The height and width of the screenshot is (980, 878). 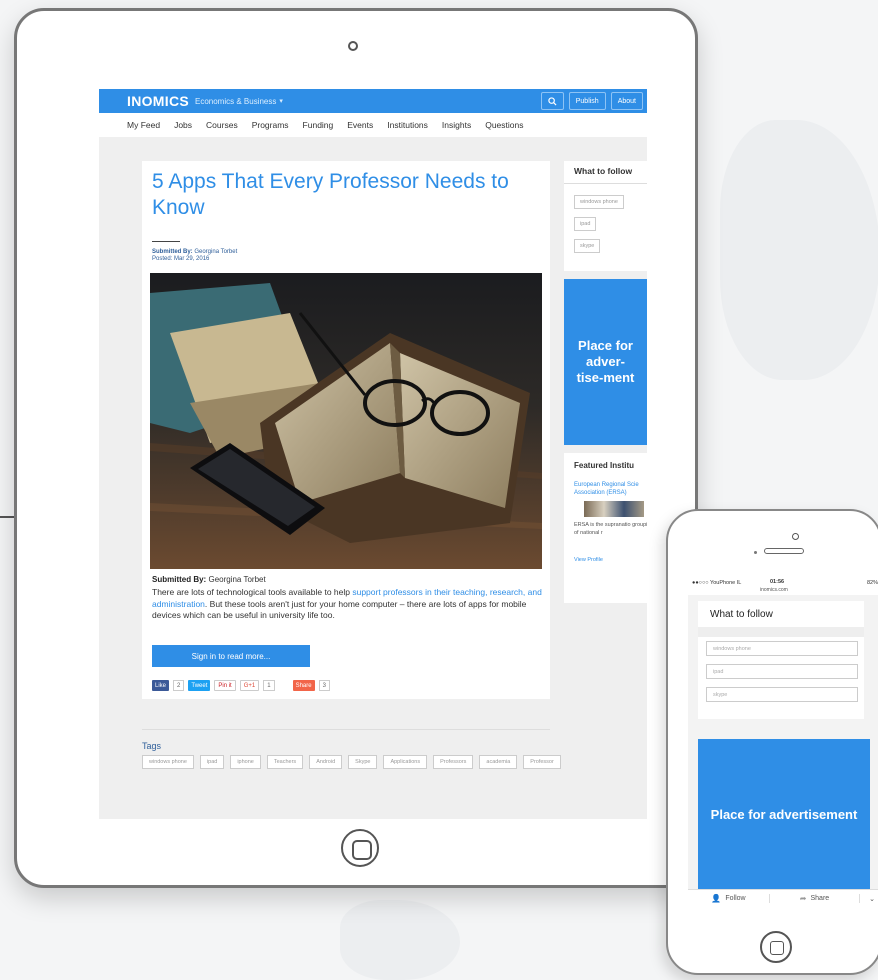 What do you see at coordinates (588, 560) in the screenshot?
I see `view-profile-link: View Profile` at bounding box center [588, 560].